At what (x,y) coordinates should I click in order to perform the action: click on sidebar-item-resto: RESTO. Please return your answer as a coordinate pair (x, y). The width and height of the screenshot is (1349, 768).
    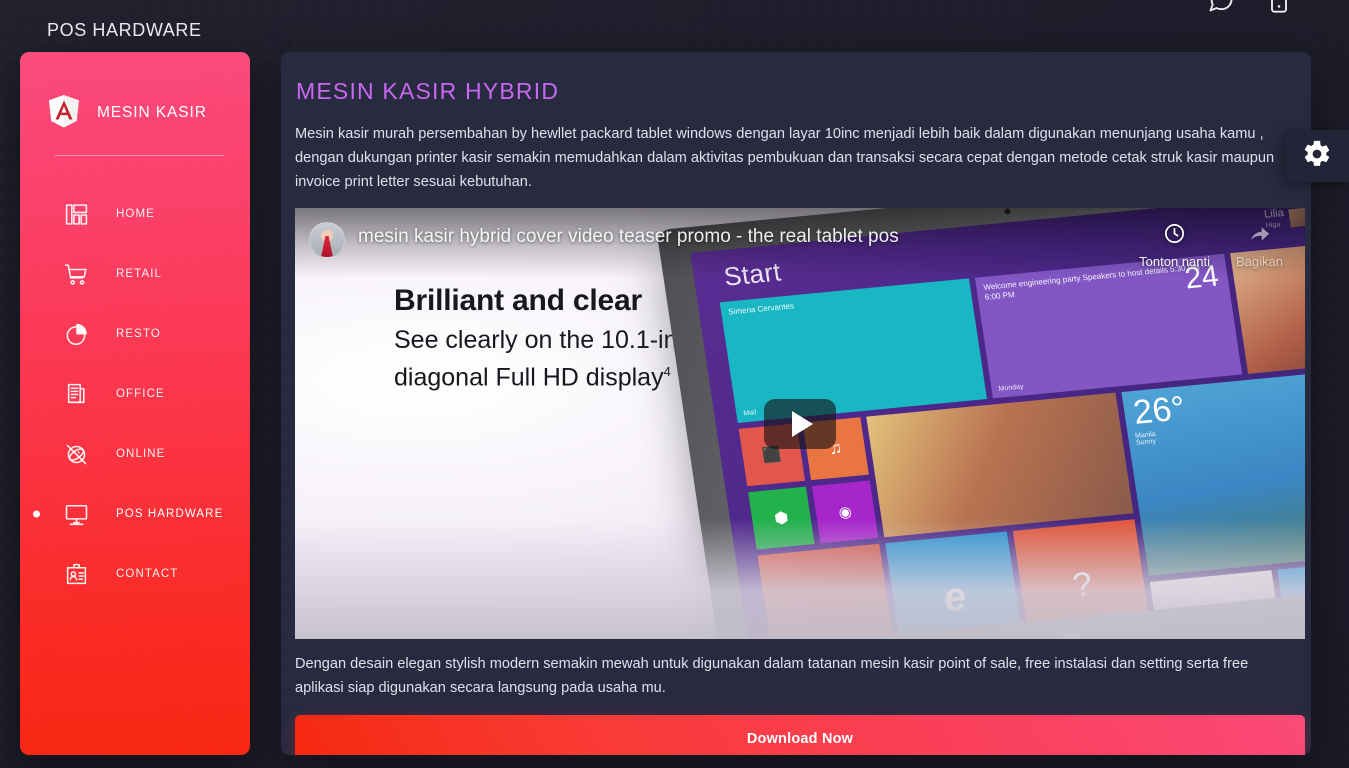
    Looking at the image, I should click on (135, 334).